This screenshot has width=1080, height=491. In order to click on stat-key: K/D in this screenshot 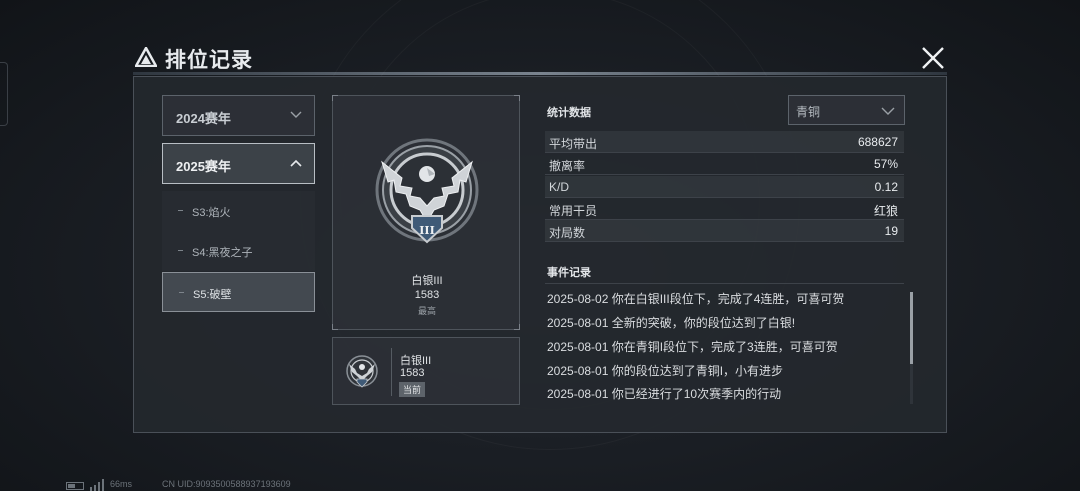, I will do `click(559, 187)`.